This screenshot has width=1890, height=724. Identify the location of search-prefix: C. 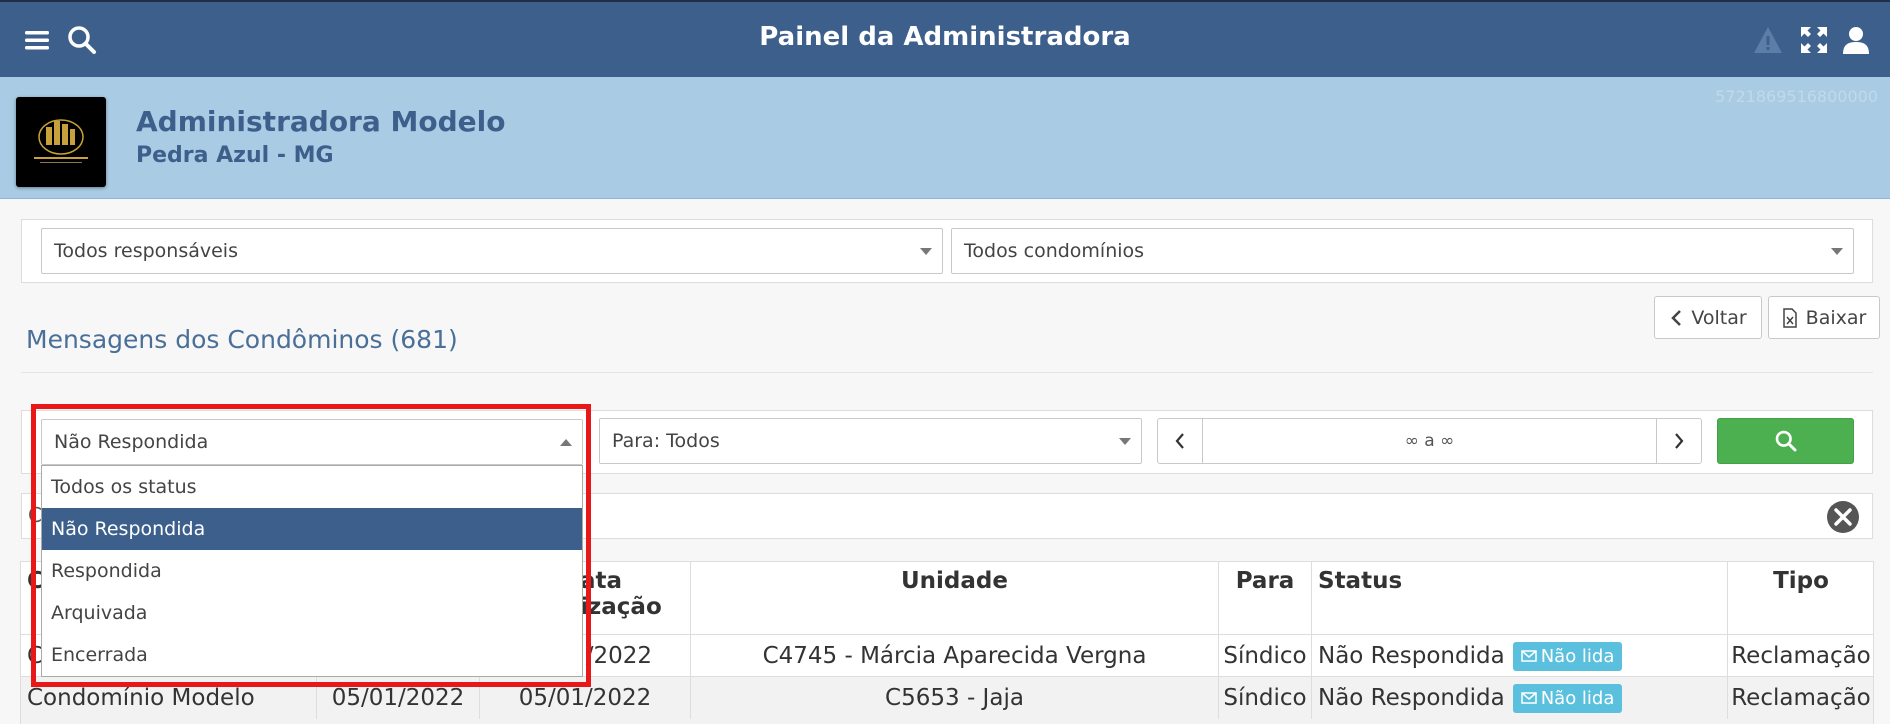
(35, 515).